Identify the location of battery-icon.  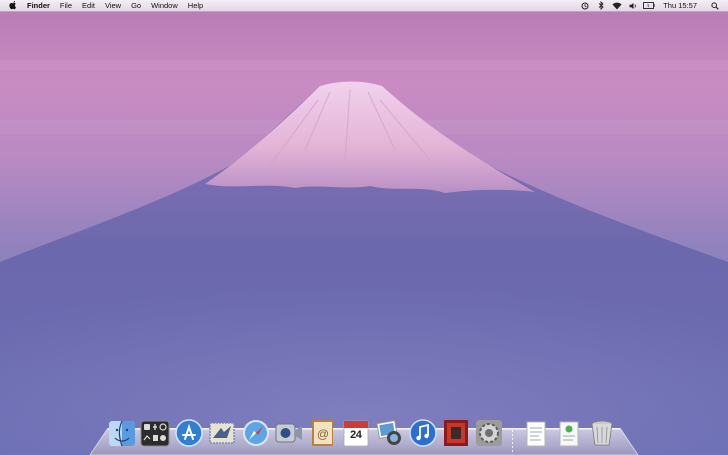
(649, 5).